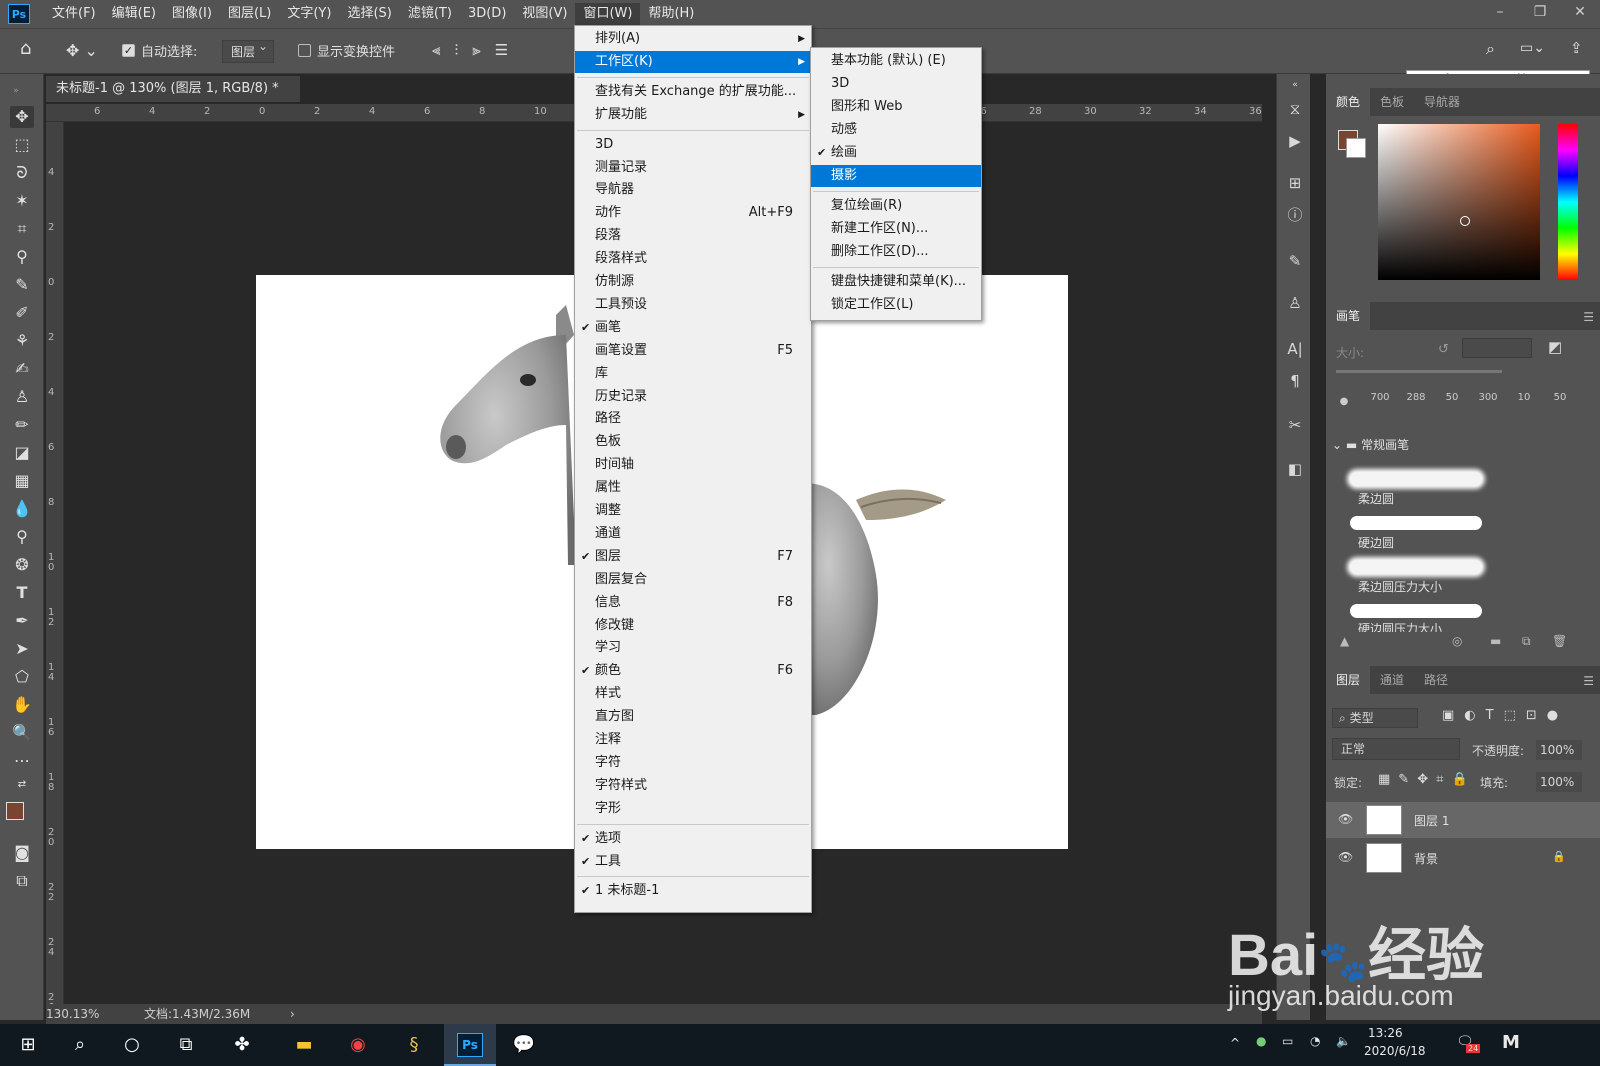 Image resolution: width=1600 pixels, height=1066 pixels. Describe the element at coordinates (470, 1045) in the screenshot. I see `photoshop-taskbar-icon: Ps` at that location.